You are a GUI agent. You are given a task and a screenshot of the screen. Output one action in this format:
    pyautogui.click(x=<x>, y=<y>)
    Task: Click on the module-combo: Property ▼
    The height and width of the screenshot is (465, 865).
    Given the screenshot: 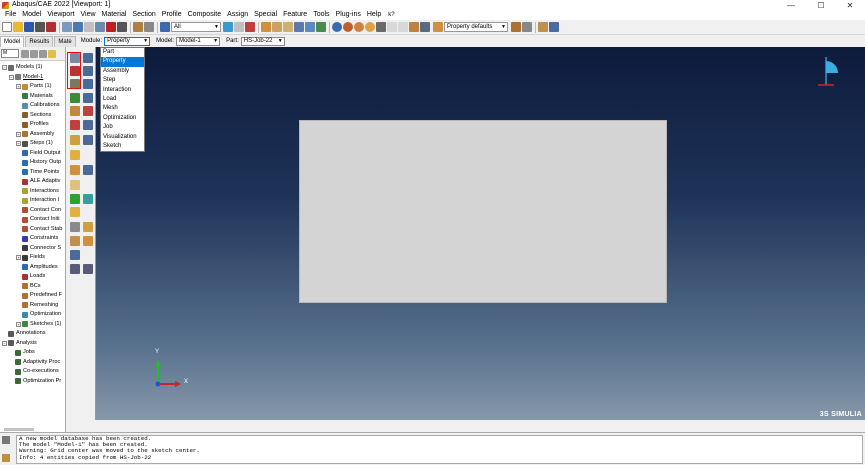 What is the action you would take?
    pyautogui.click(x=127, y=41)
    